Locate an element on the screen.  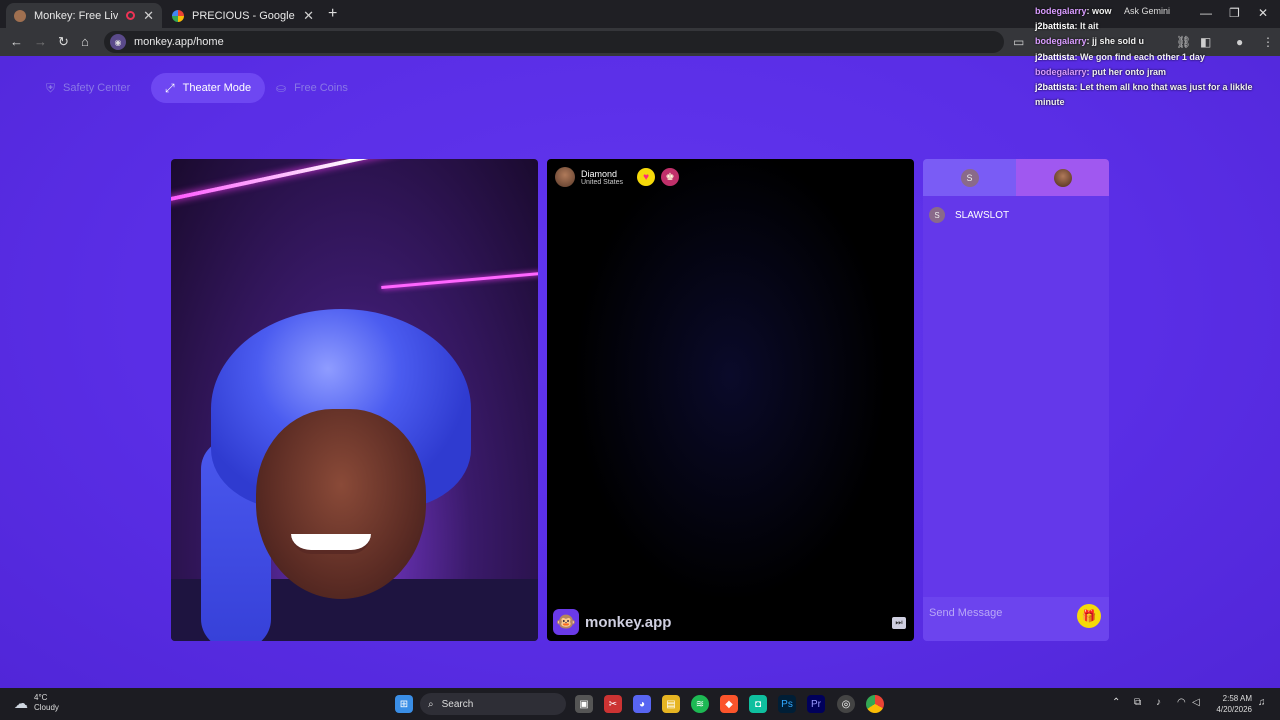
task-view-icon: ▣ is located at coordinates (584, 704).